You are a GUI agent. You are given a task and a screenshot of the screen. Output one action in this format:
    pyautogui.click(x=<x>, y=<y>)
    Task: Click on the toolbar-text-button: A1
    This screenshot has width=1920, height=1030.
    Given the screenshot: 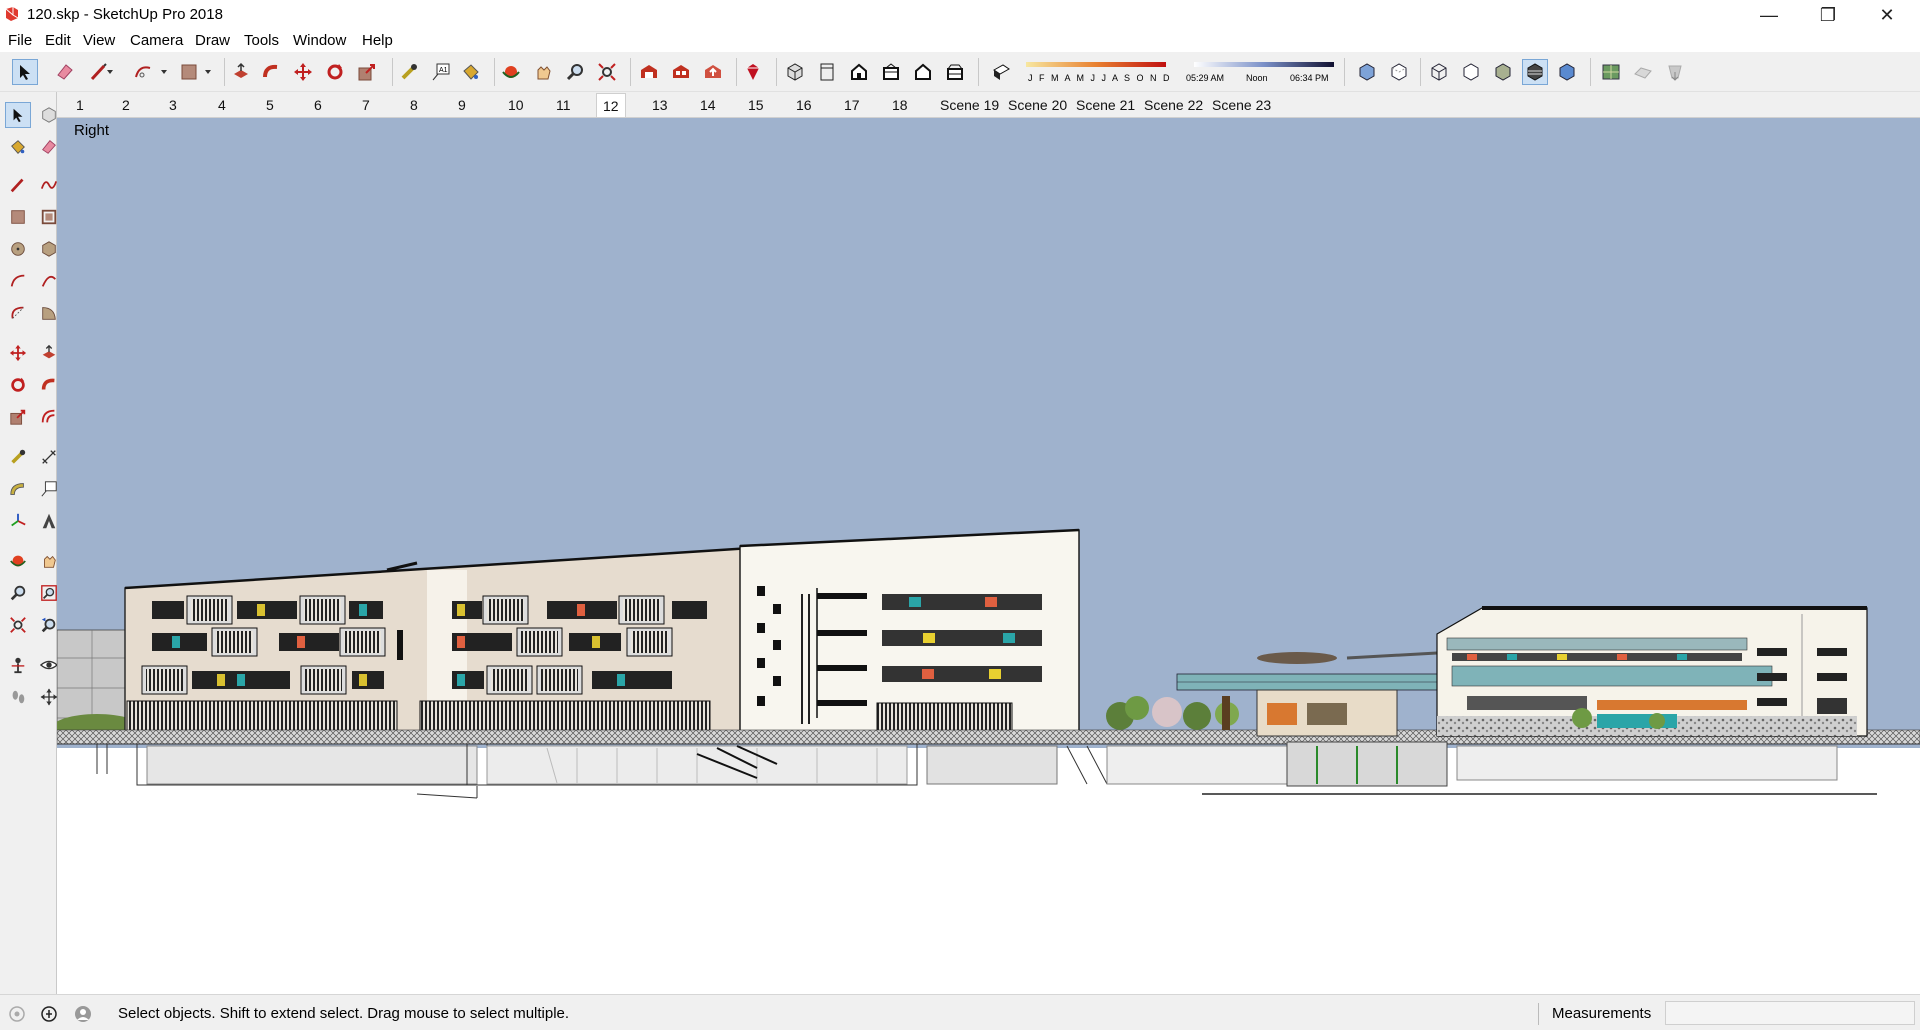 What is the action you would take?
    pyautogui.click(x=441, y=72)
    